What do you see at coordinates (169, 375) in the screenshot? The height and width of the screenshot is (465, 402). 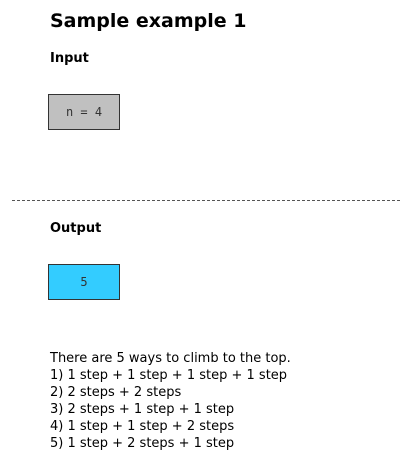 I see `explanation-line: 1) 1 step + 1 step + 1 step + 1 step` at bounding box center [169, 375].